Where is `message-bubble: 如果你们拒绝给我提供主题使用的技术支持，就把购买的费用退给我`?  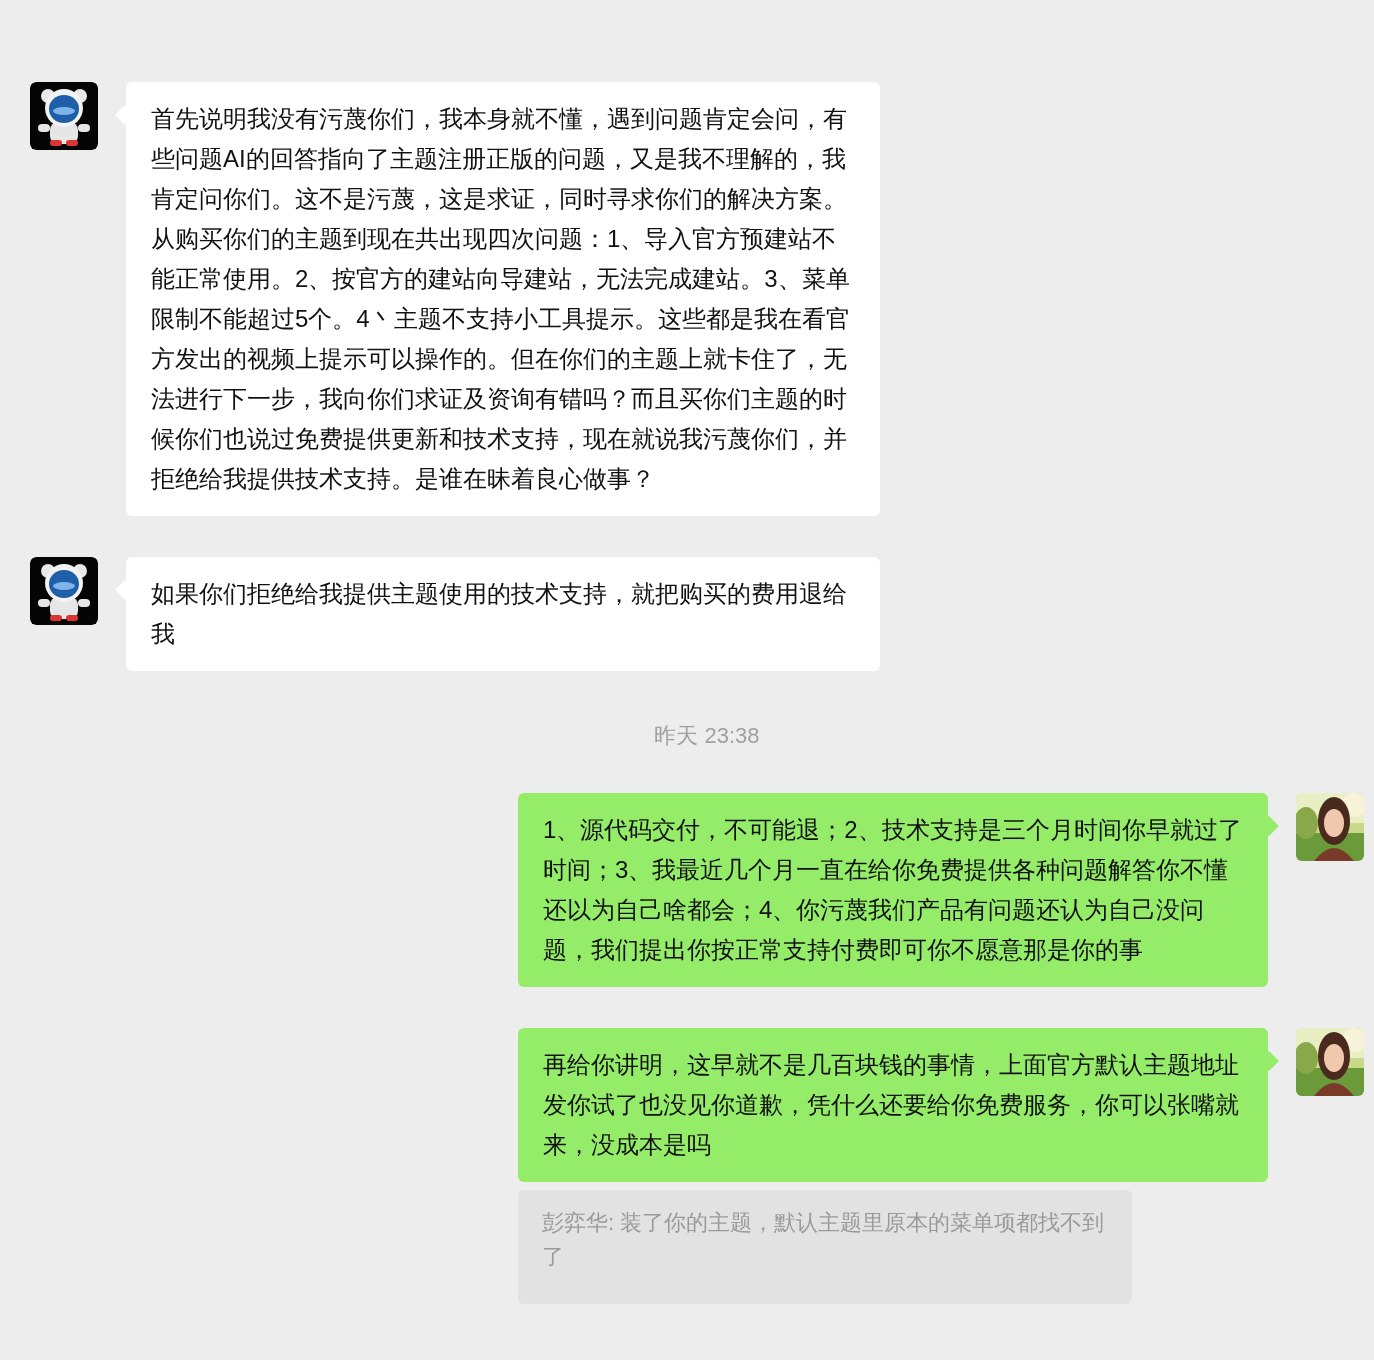 message-bubble: 如果你们拒绝给我提供主题使用的技术支持，就把购买的费用退给我 is located at coordinates (503, 614).